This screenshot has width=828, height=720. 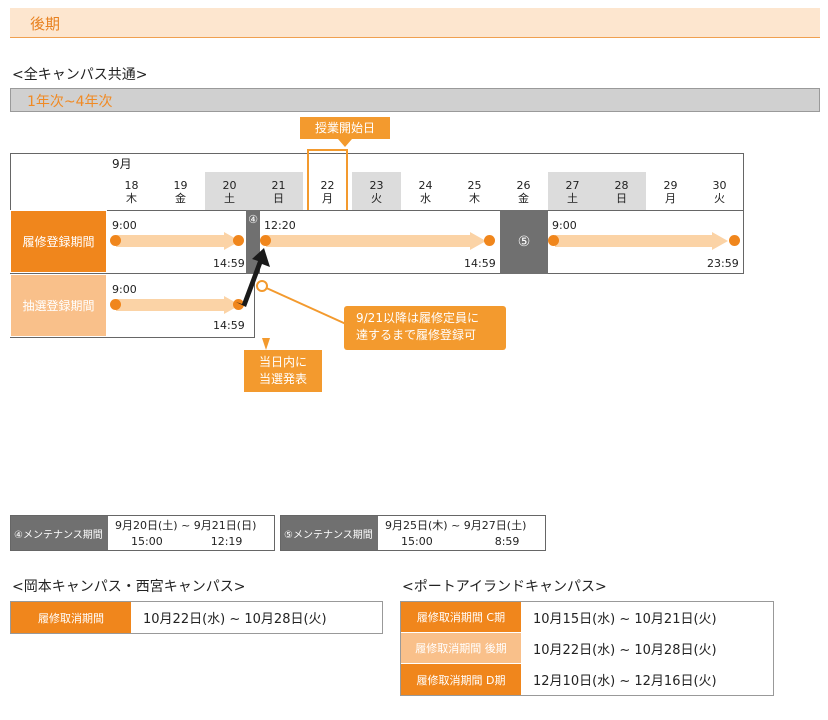 I want to click on maintenance-5-time-start: 15:00, so click(x=417, y=541).